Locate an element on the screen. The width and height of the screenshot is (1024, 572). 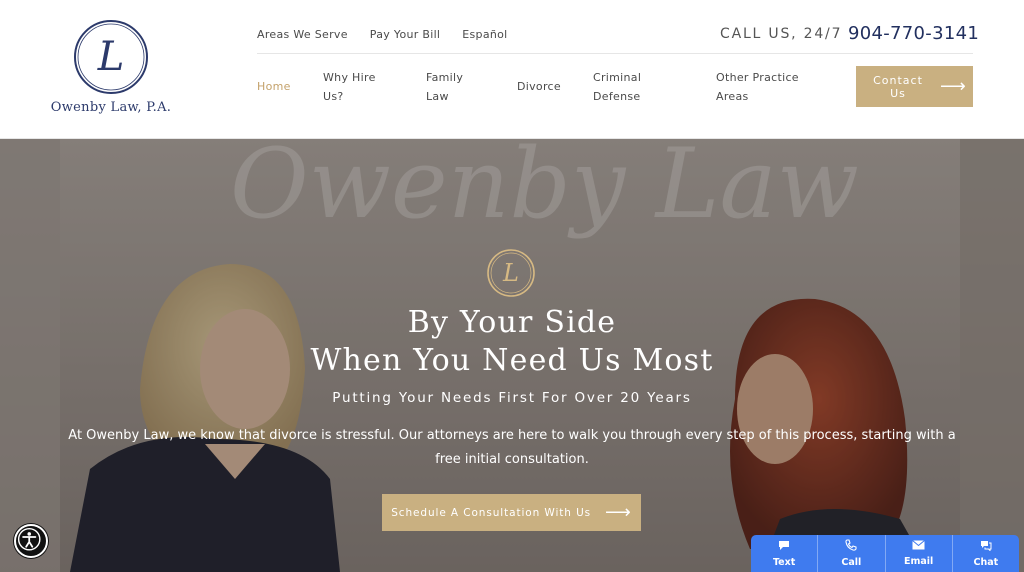
schedule-consultation-button: Schedule A Consultation With Us ⟶ is located at coordinates (511, 512).